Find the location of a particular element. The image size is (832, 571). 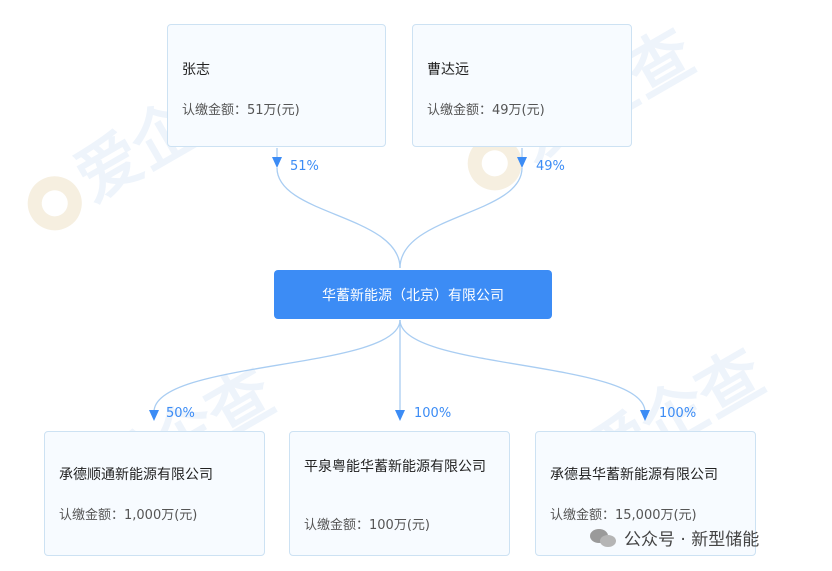

footer-text: 公众号 · 新型储能 is located at coordinates (692, 540).